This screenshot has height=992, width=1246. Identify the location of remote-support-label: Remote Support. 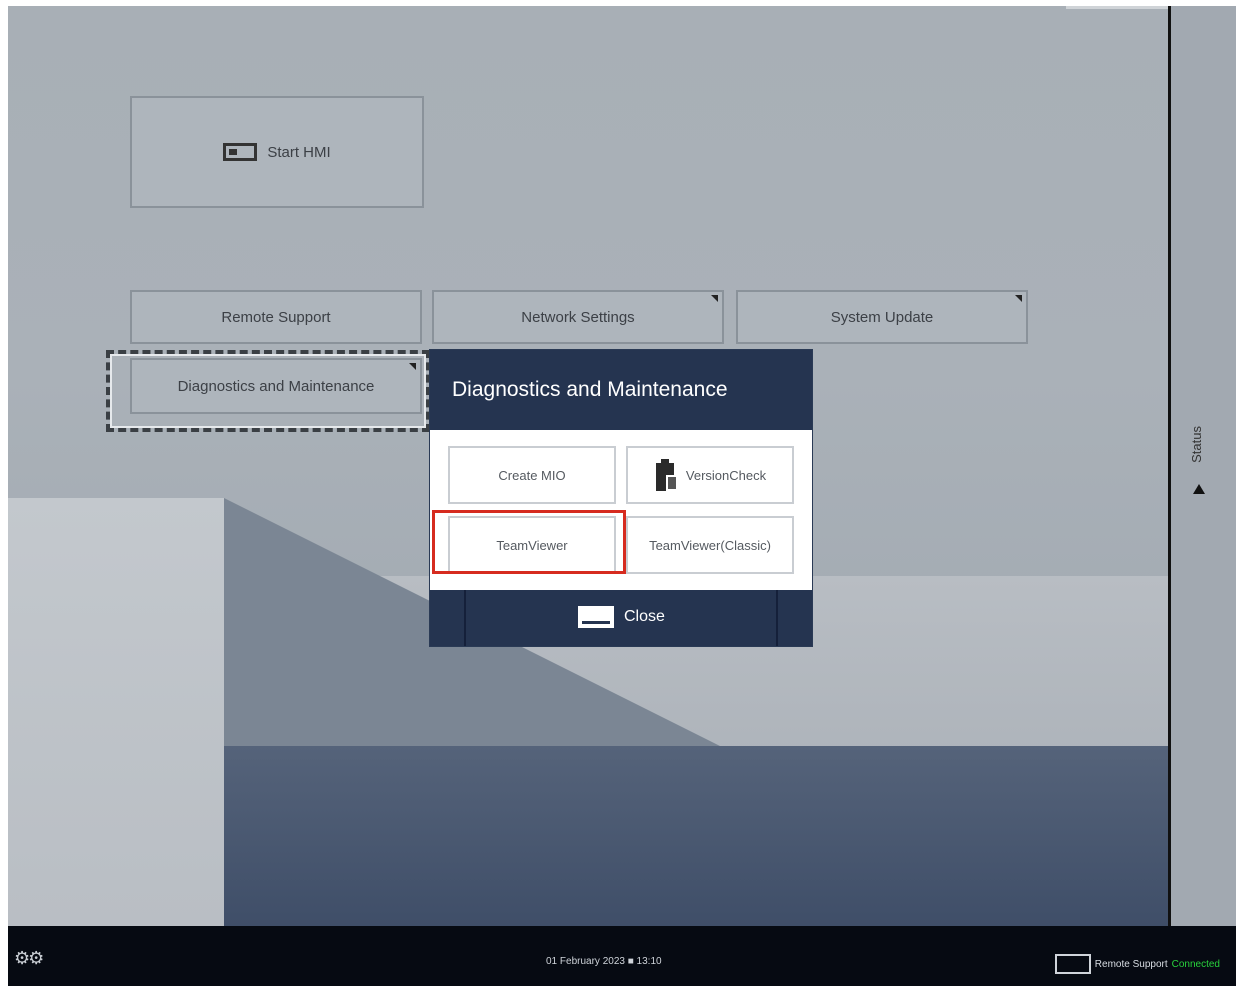
(276, 317).